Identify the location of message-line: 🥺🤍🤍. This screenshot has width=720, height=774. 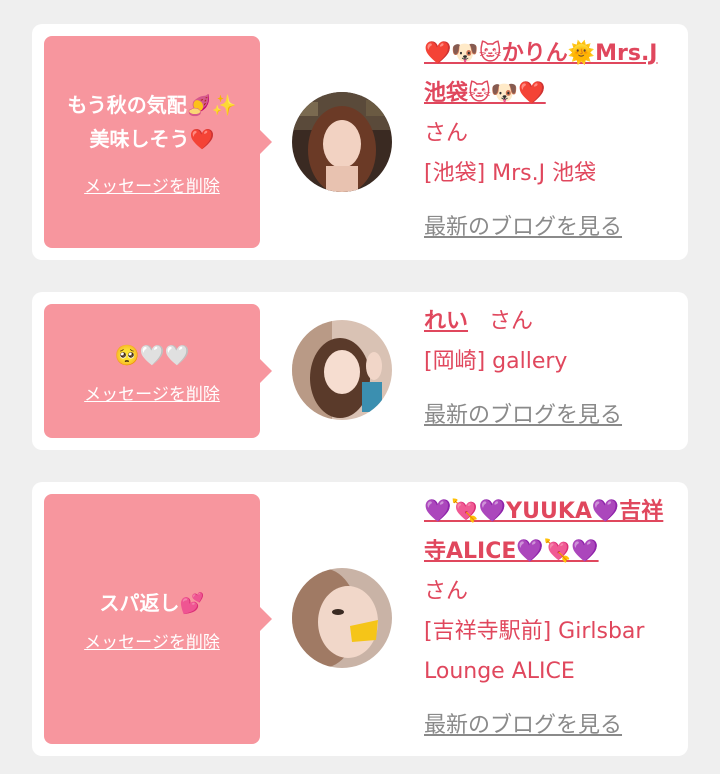
(152, 354).